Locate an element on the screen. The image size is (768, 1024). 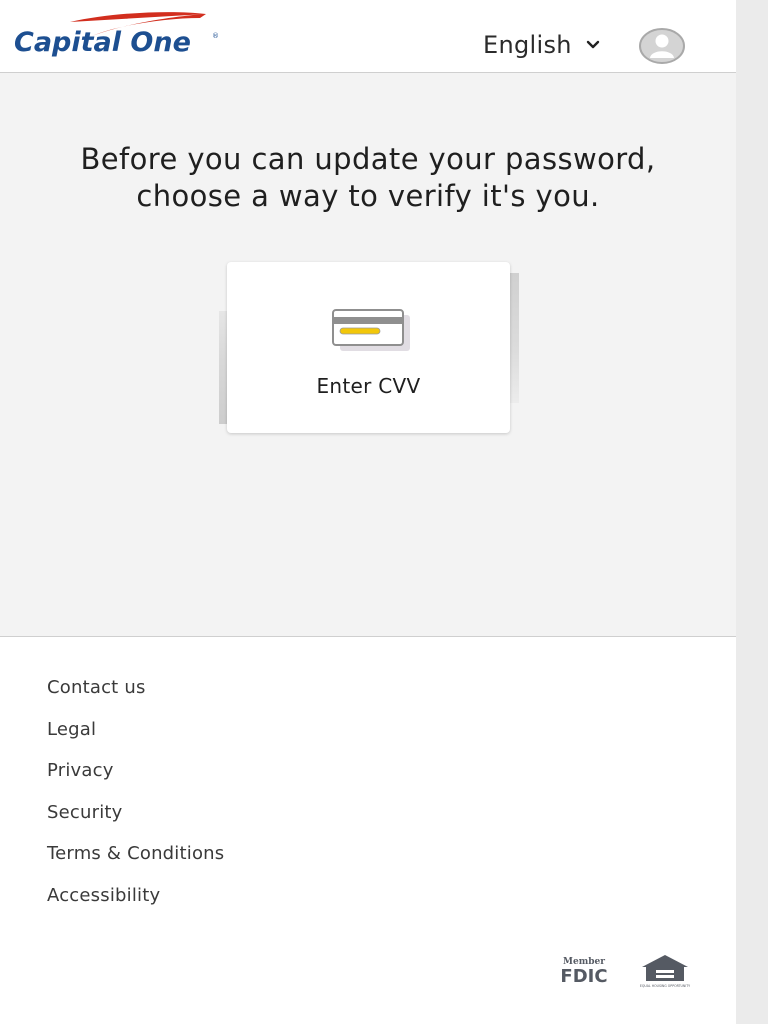
logo-text: Capital One is located at coordinates (102, 42).